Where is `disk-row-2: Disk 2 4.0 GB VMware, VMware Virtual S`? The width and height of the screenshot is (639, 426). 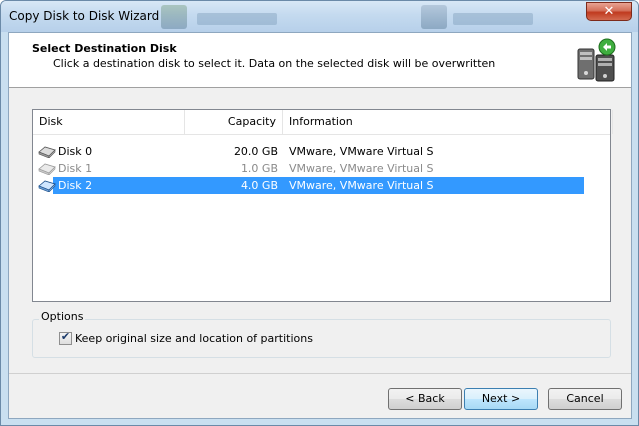
disk-row-2: Disk 2 4.0 GB VMware, VMware Virtual S is located at coordinates (309, 185).